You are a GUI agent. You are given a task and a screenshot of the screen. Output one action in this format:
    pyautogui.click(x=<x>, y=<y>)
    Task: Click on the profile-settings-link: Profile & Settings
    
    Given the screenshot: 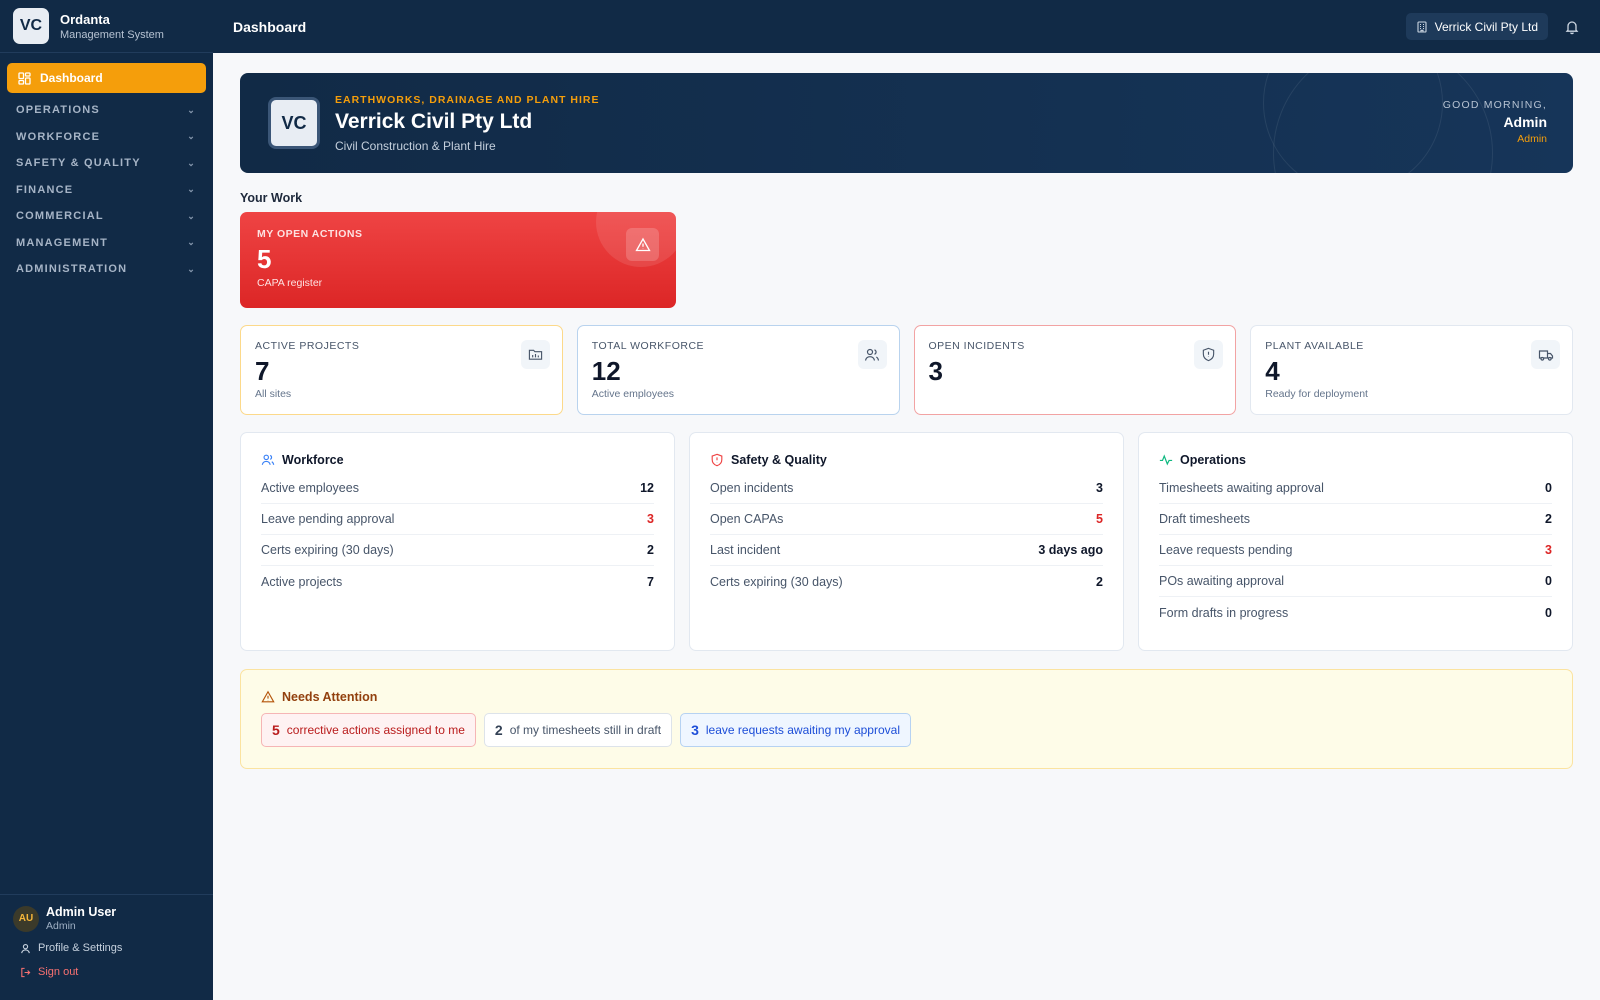 What is the action you would take?
    pyautogui.click(x=106, y=948)
    